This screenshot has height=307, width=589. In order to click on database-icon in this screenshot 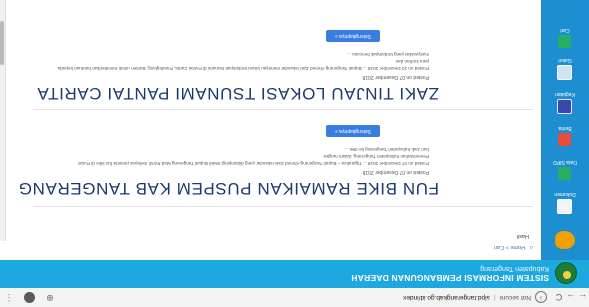, I will do `click(565, 173)`.